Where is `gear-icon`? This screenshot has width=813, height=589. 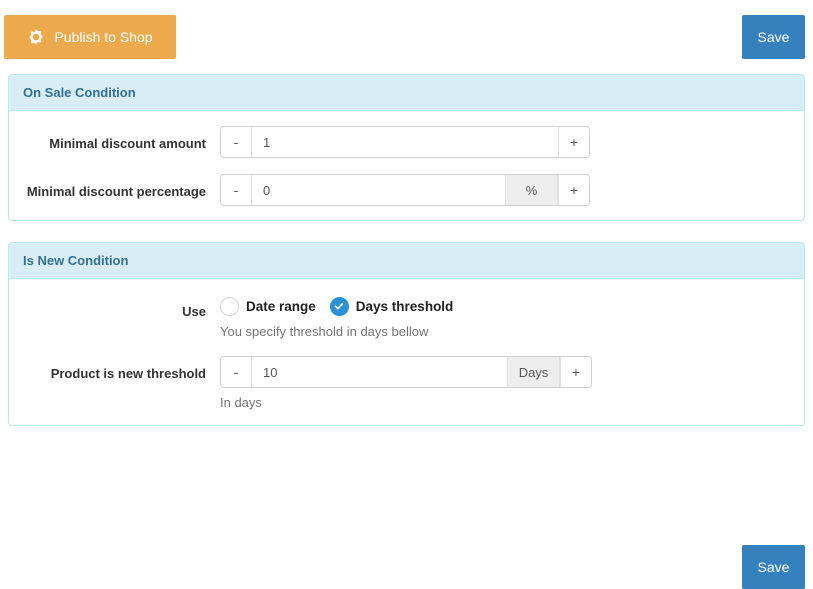 gear-icon is located at coordinates (36, 37).